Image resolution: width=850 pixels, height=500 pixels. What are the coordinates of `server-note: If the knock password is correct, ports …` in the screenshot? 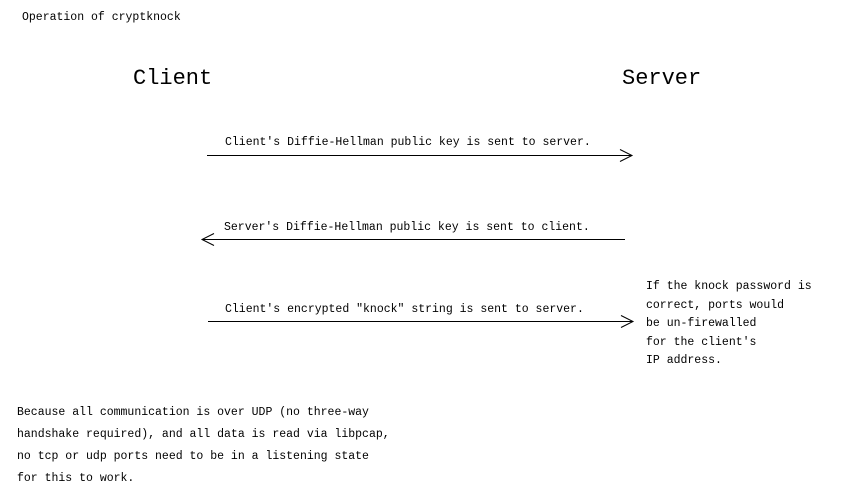 It's located at (729, 326).